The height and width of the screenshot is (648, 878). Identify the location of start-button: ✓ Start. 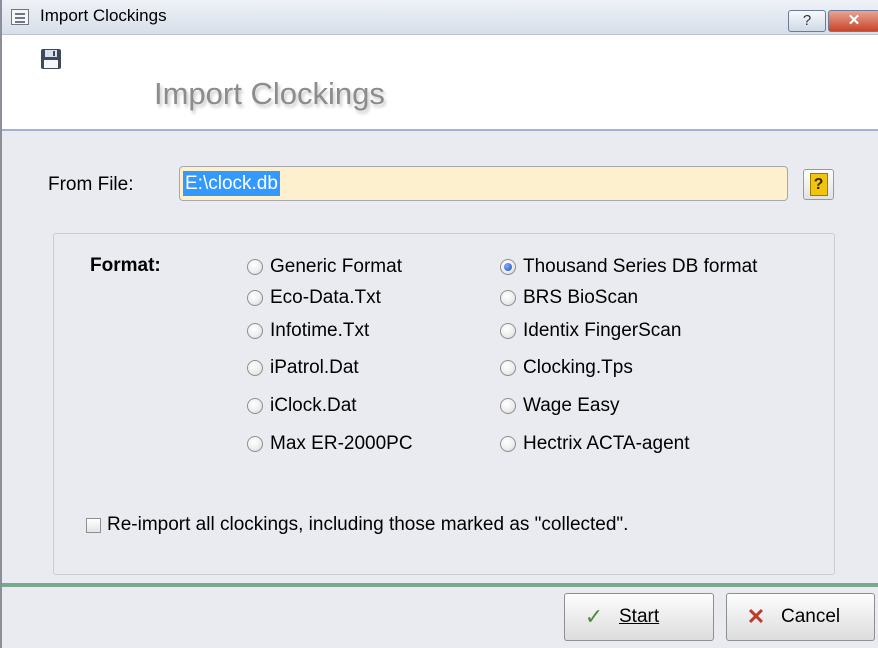
(639, 617).